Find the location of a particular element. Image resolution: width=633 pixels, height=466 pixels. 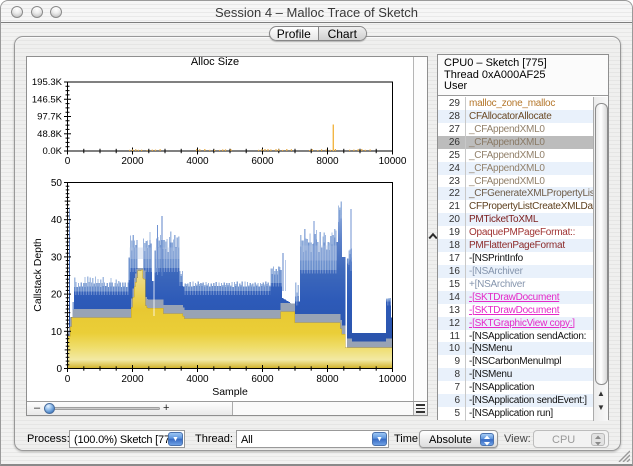

svg-text: 97.7K is located at coordinates (49, 117).